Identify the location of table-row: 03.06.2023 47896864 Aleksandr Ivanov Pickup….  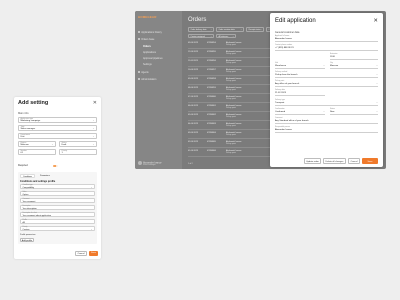
(230, 134).